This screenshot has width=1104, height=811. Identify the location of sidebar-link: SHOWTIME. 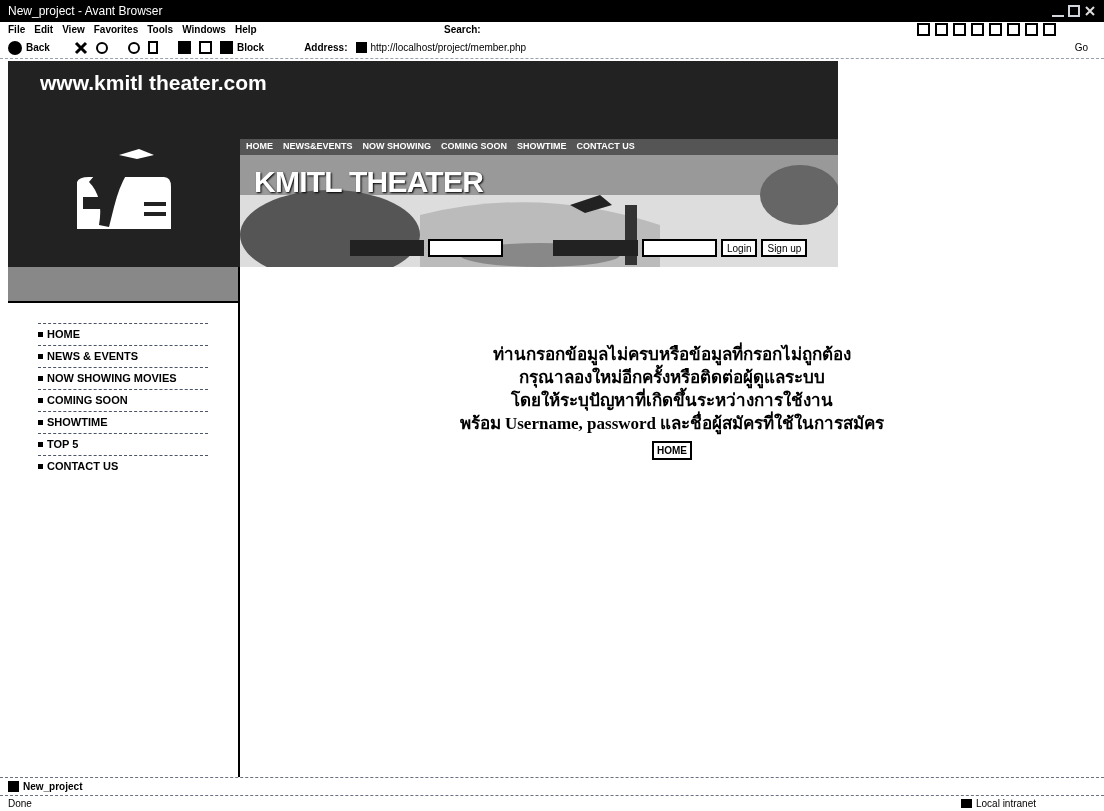
(123, 422).